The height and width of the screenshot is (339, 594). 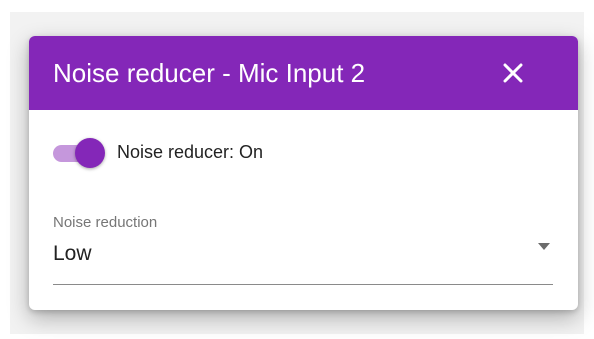 I want to click on select-underline, so click(x=303, y=284).